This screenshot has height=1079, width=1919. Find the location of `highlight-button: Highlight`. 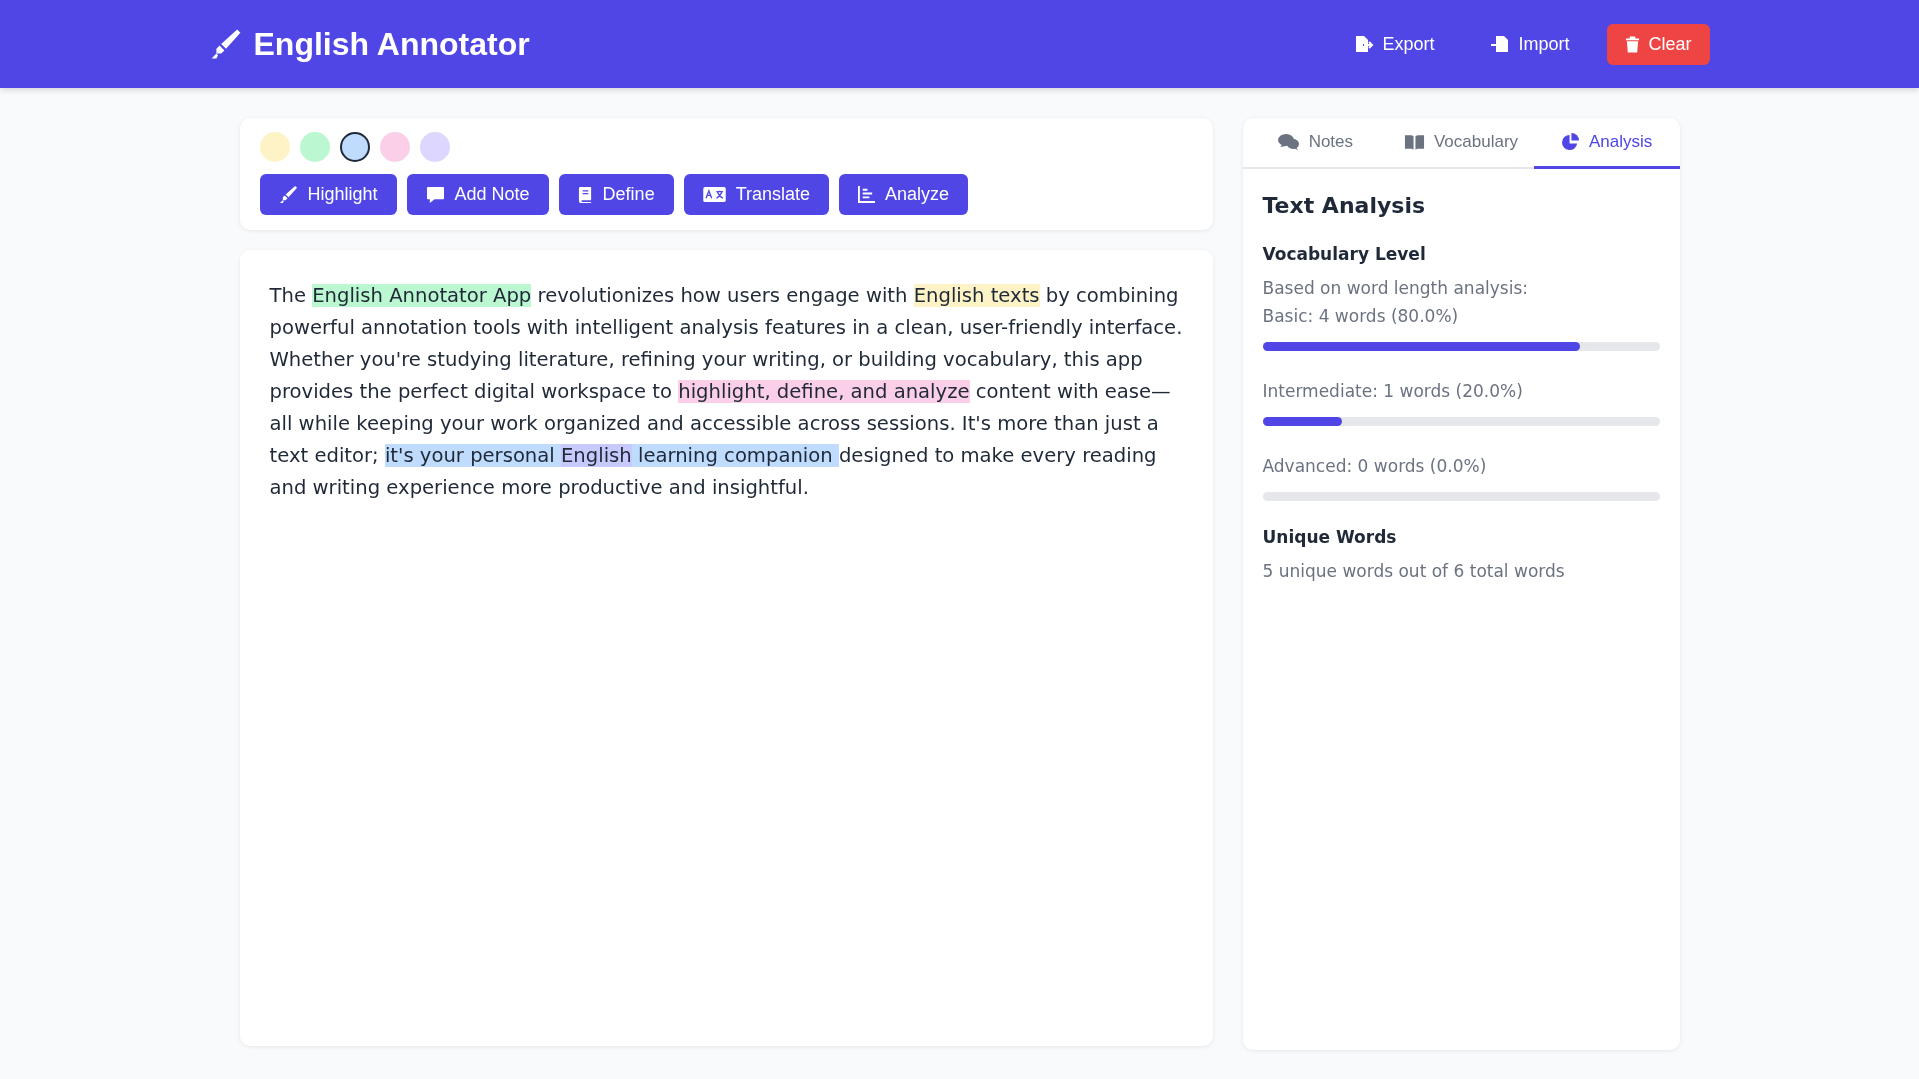

highlight-button: Highlight is located at coordinates (328, 194).